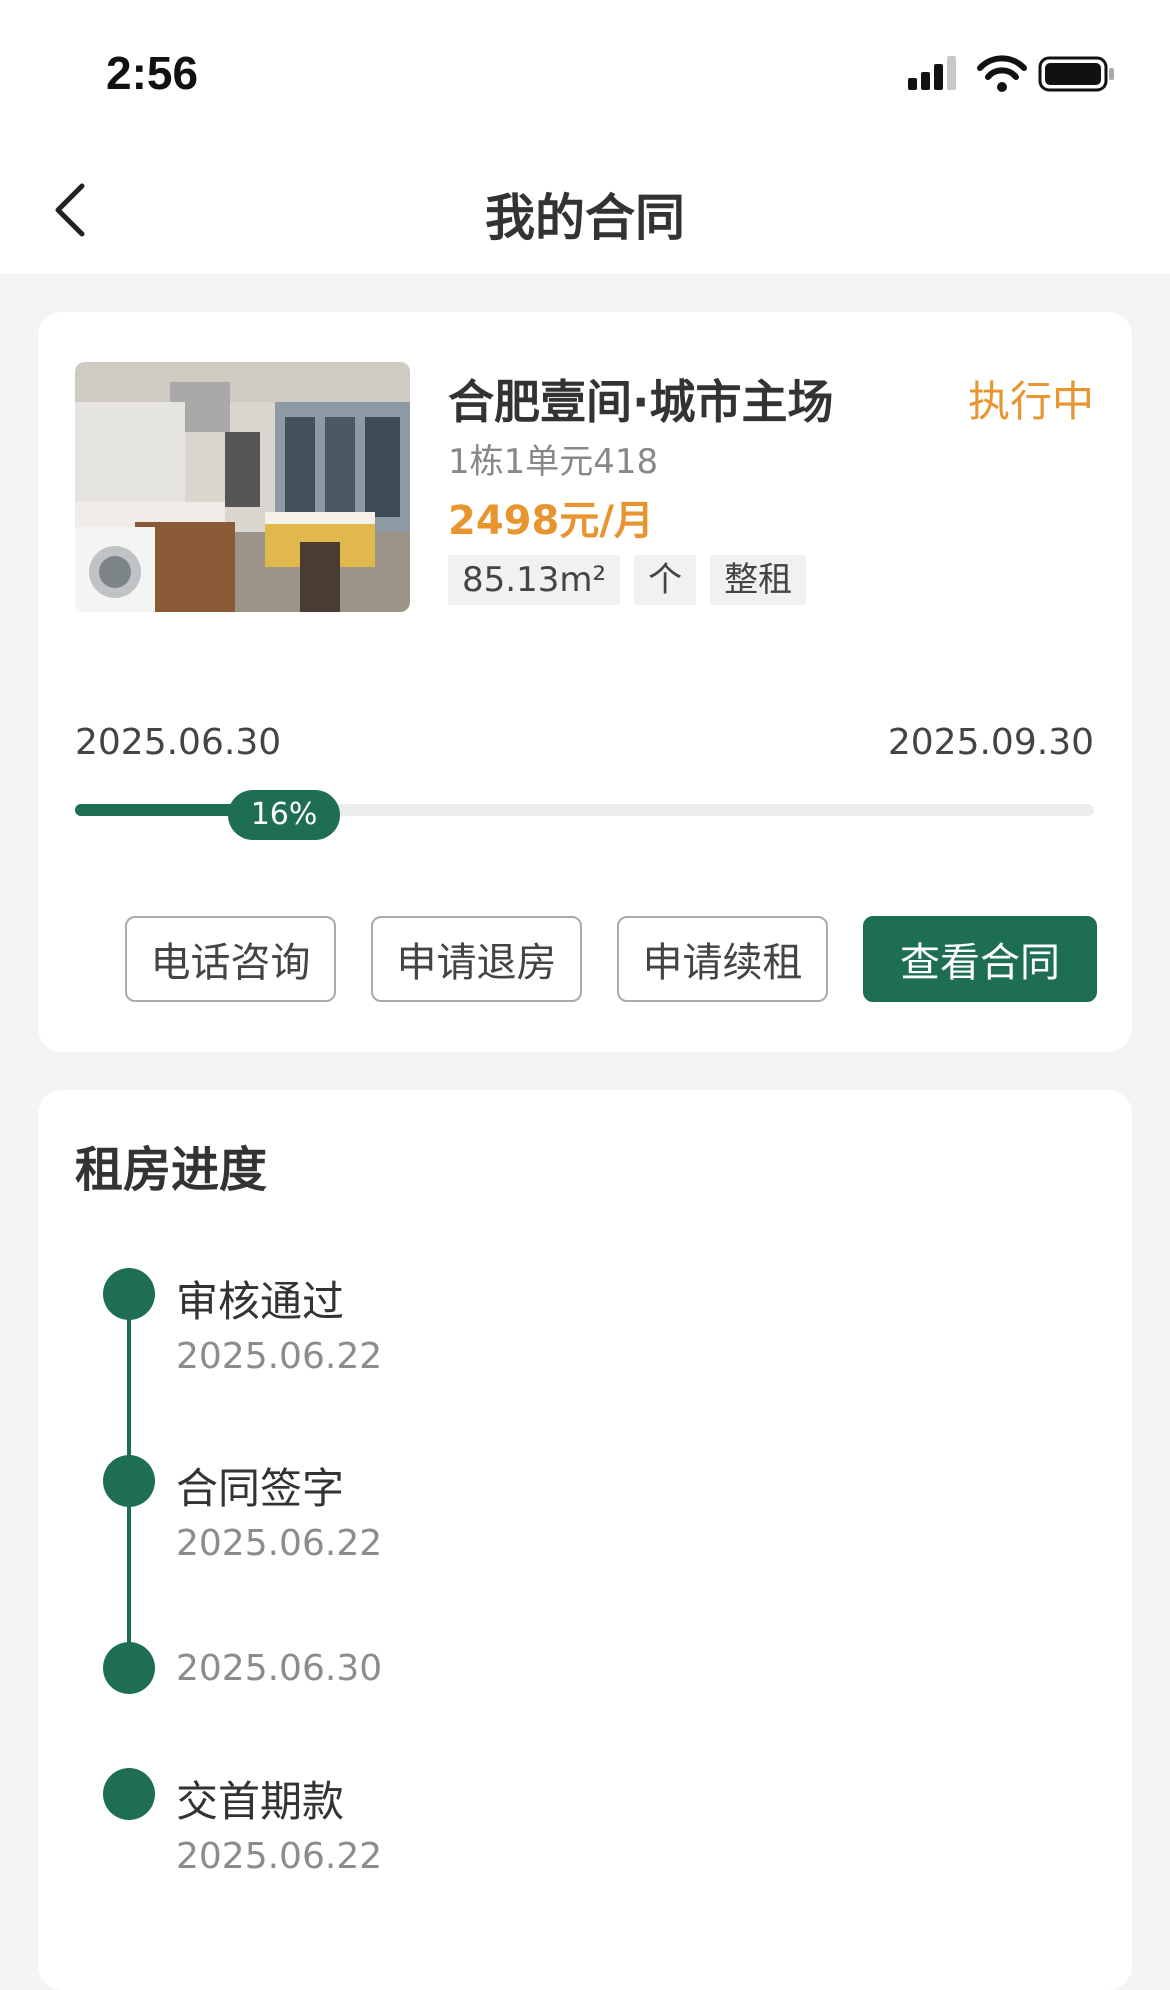 This screenshot has height=1990, width=1170. I want to click on tag-rent-type: 整租, so click(758, 580).